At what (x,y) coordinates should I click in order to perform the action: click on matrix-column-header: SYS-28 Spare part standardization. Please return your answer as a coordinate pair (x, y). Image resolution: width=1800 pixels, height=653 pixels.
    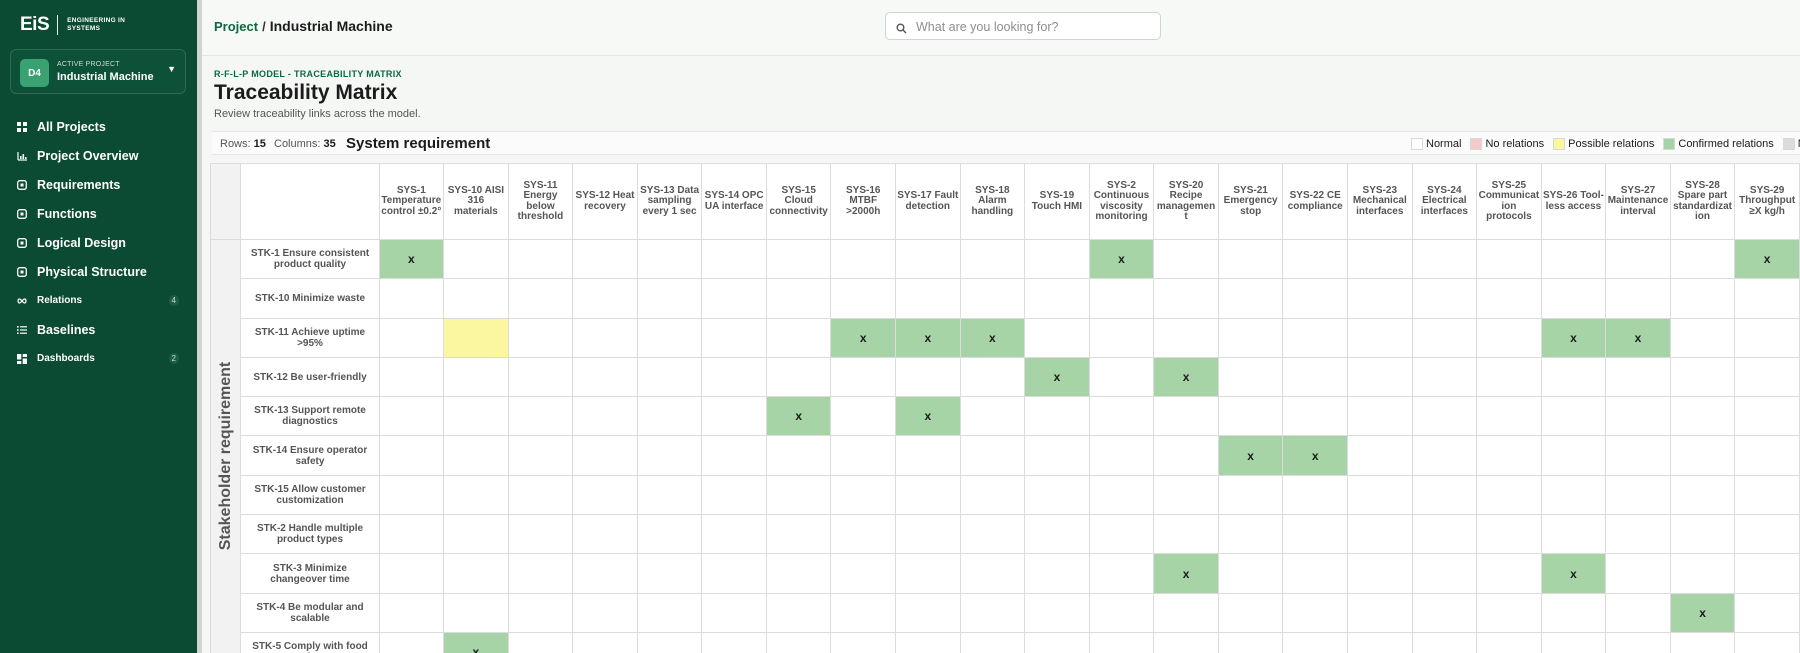
    Looking at the image, I should click on (1702, 201).